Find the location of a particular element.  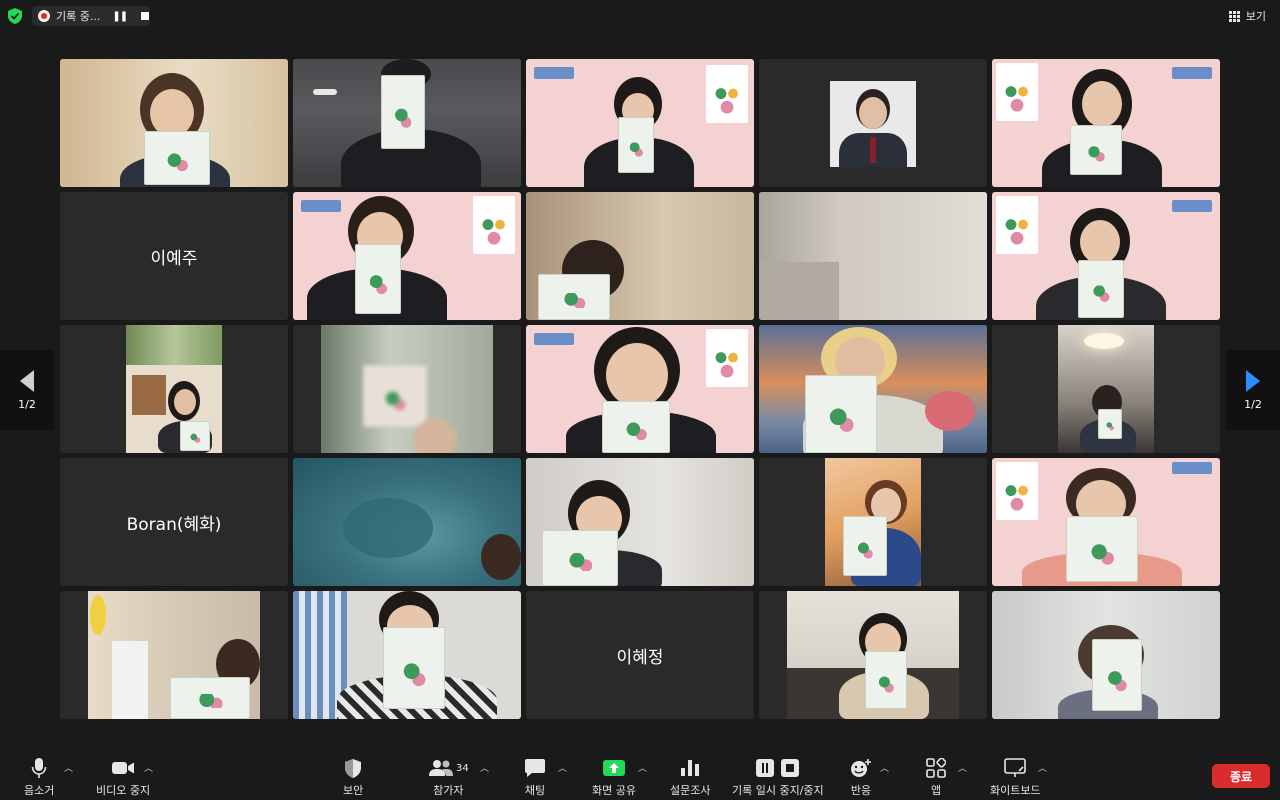

shield-check-icon is located at coordinates (15, 16).